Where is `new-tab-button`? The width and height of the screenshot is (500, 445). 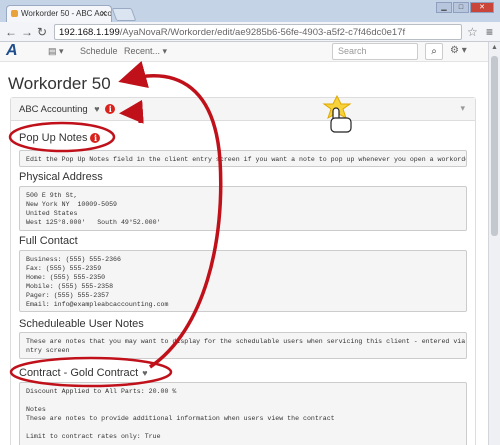
new-tab-button is located at coordinates (124, 14).